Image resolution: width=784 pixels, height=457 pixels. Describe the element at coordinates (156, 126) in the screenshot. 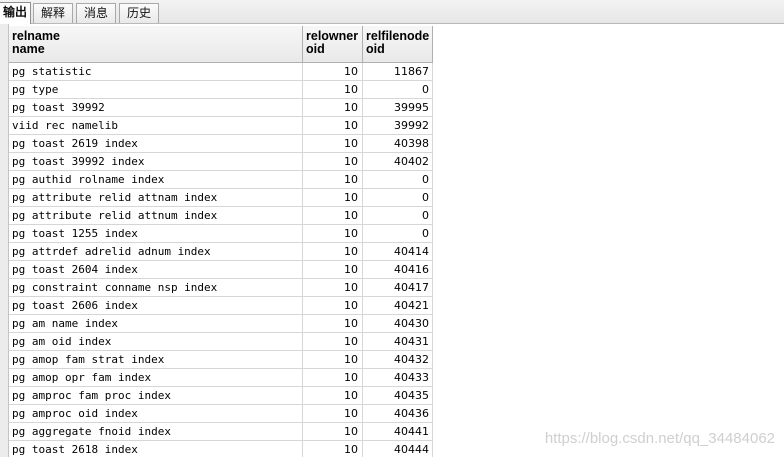

I see `cell-relname: viid rec namelib` at that location.